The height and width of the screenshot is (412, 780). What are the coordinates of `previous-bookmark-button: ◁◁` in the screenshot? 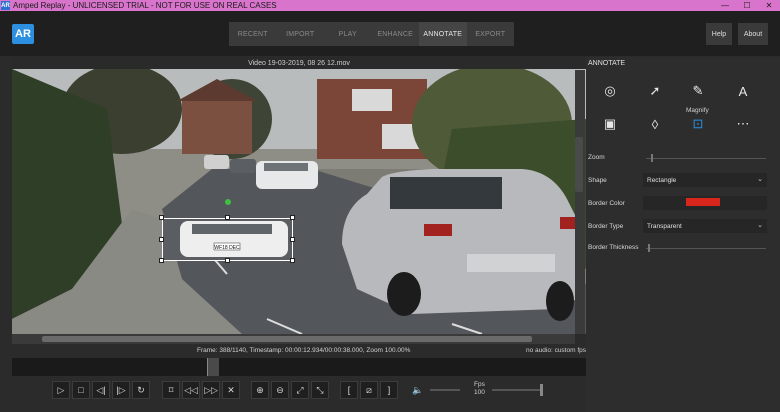 It's located at (191, 390).